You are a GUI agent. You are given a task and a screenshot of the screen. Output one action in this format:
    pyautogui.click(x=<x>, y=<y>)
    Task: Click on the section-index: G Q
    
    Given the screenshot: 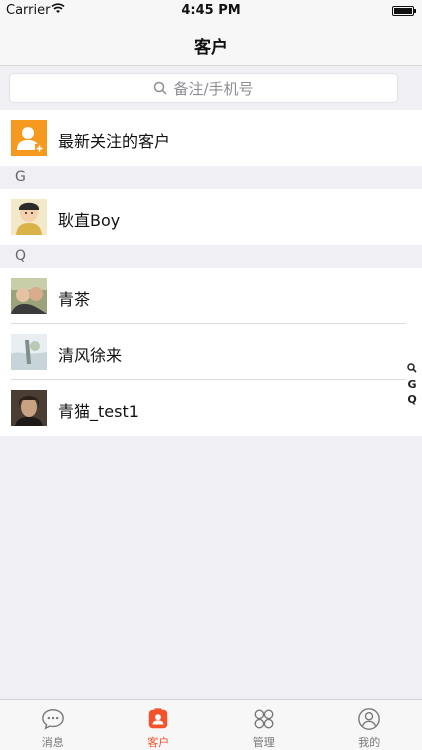 What is the action you would take?
    pyautogui.click(x=412, y=384)
    